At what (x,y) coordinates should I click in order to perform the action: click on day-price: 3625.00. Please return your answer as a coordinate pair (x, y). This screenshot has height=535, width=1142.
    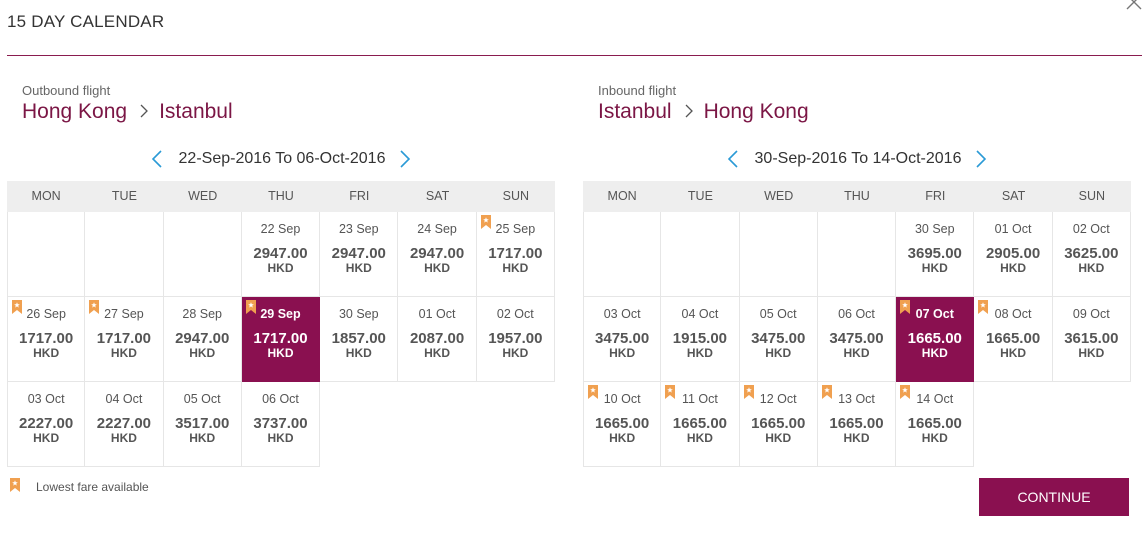
    Looking at the image, I should click on (1091, 253).